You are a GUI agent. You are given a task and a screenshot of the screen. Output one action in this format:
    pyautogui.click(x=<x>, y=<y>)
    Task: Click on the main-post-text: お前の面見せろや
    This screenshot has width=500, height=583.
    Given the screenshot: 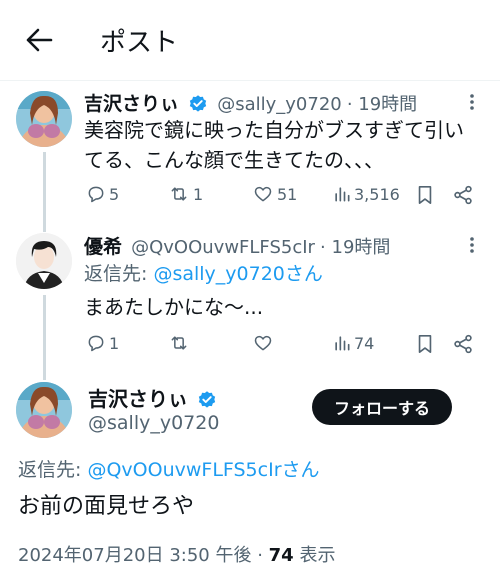 What is the action you would take?
    pyautogui.click(x=106, y=506)
    